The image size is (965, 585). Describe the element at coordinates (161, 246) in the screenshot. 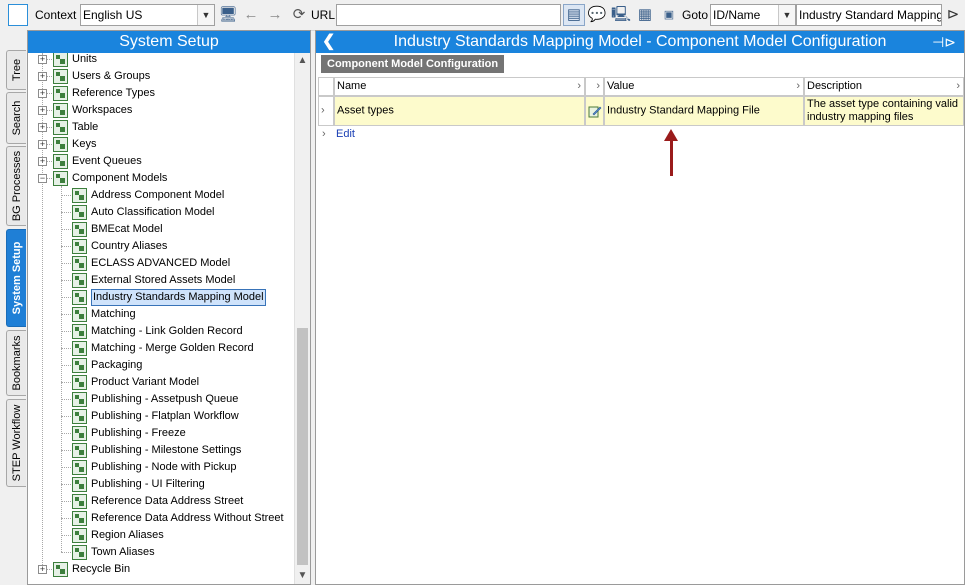

I see `tree-item: Country Aliases` at that location.